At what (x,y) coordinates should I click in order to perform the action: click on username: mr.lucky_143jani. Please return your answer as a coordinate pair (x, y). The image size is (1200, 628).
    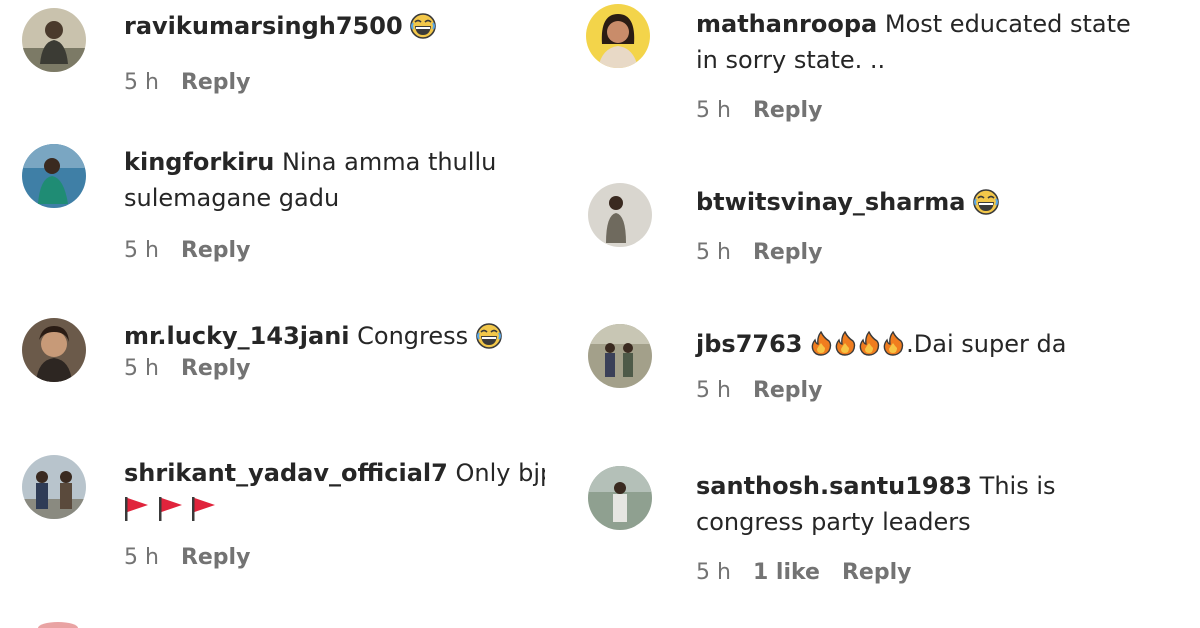
    Looking at the image, I should click on (237, 336).